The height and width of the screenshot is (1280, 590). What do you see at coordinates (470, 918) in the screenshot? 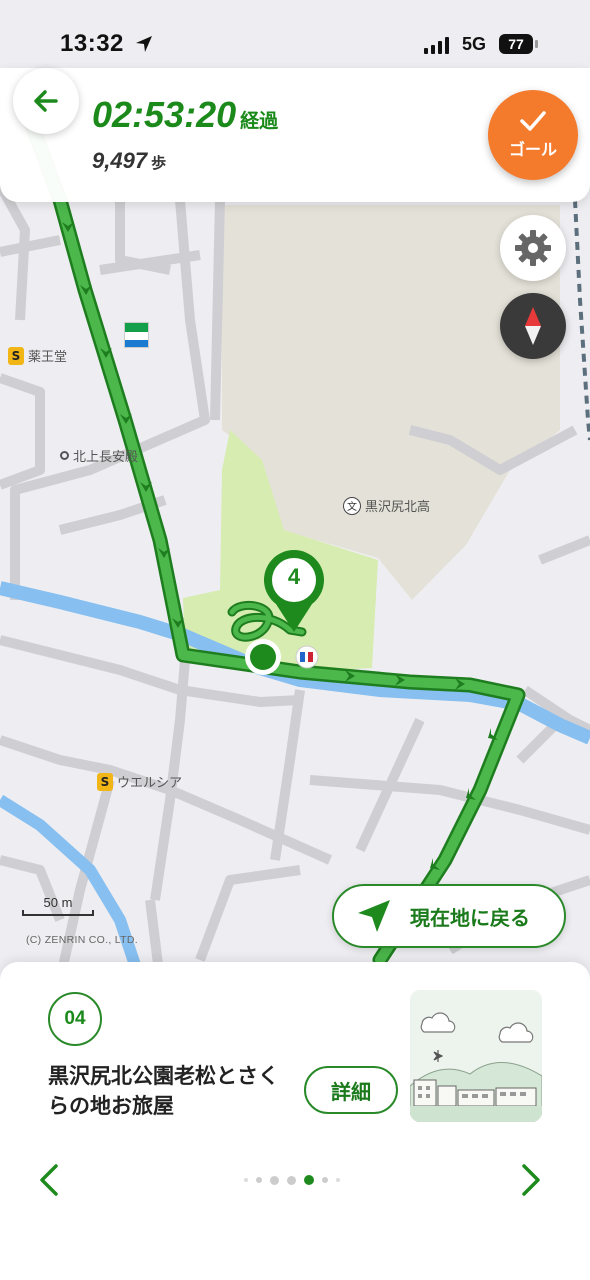
I see `return-label: 現在地に戻る` at bounding box center [470, 918].